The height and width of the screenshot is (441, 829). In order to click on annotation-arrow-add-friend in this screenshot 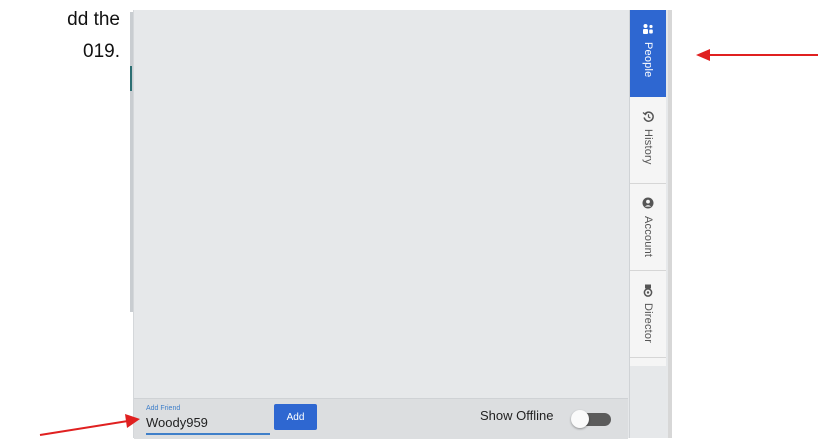, I will do `click(89, 425)`.